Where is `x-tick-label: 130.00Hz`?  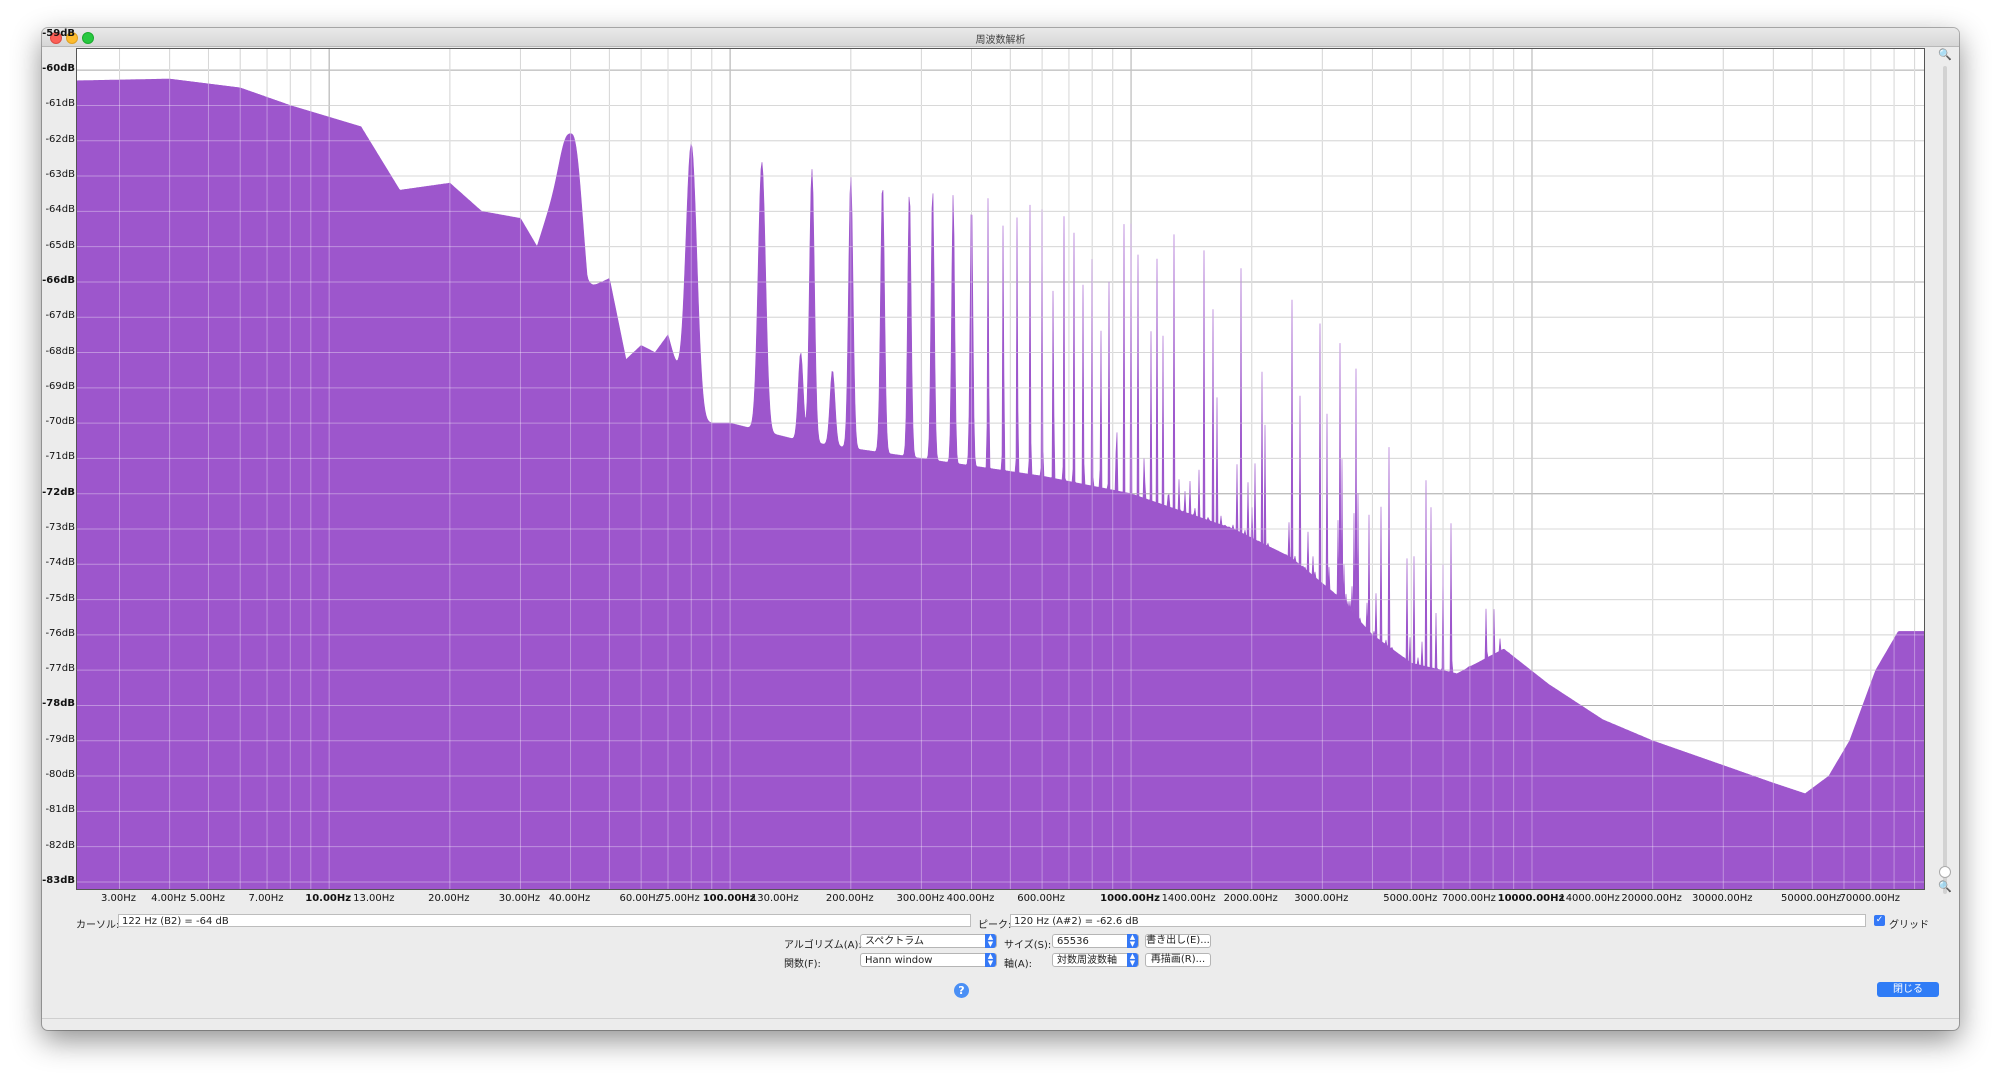 x-tick-label: 130.00Hz is located at coordinates (774, 898).